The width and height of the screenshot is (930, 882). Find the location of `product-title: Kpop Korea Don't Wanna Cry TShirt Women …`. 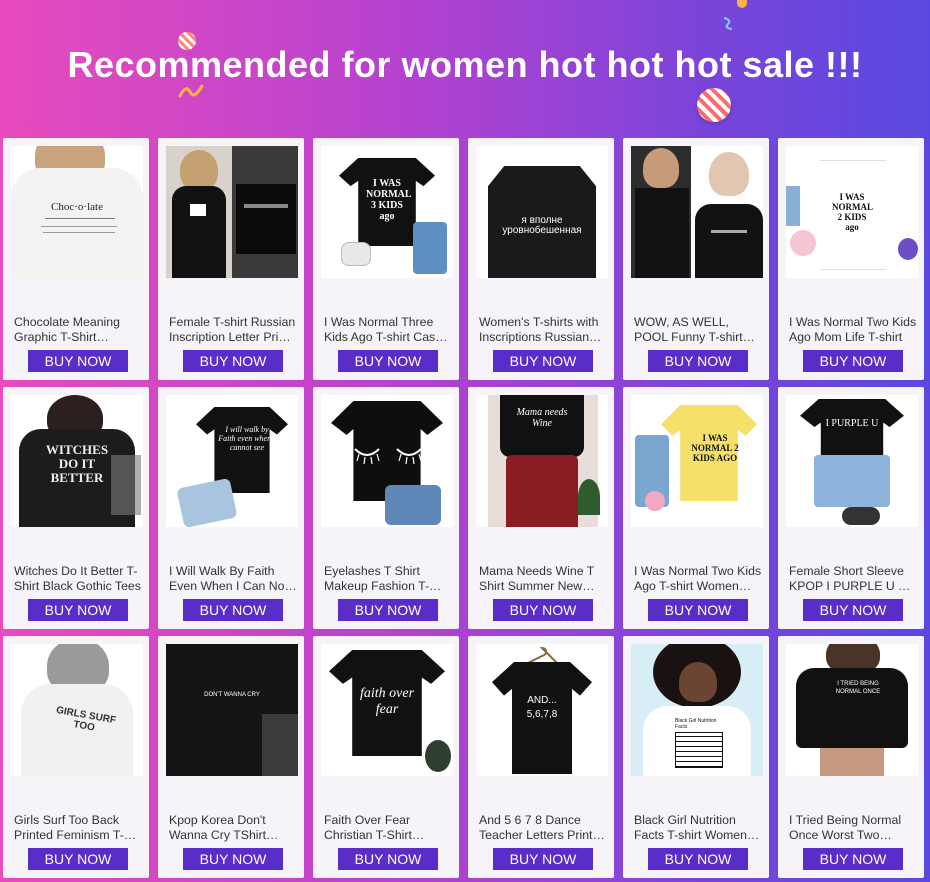

product-title: Kpop Korea Don't Wanna Cry TShirt Women … is located at coordinates (233, 829).